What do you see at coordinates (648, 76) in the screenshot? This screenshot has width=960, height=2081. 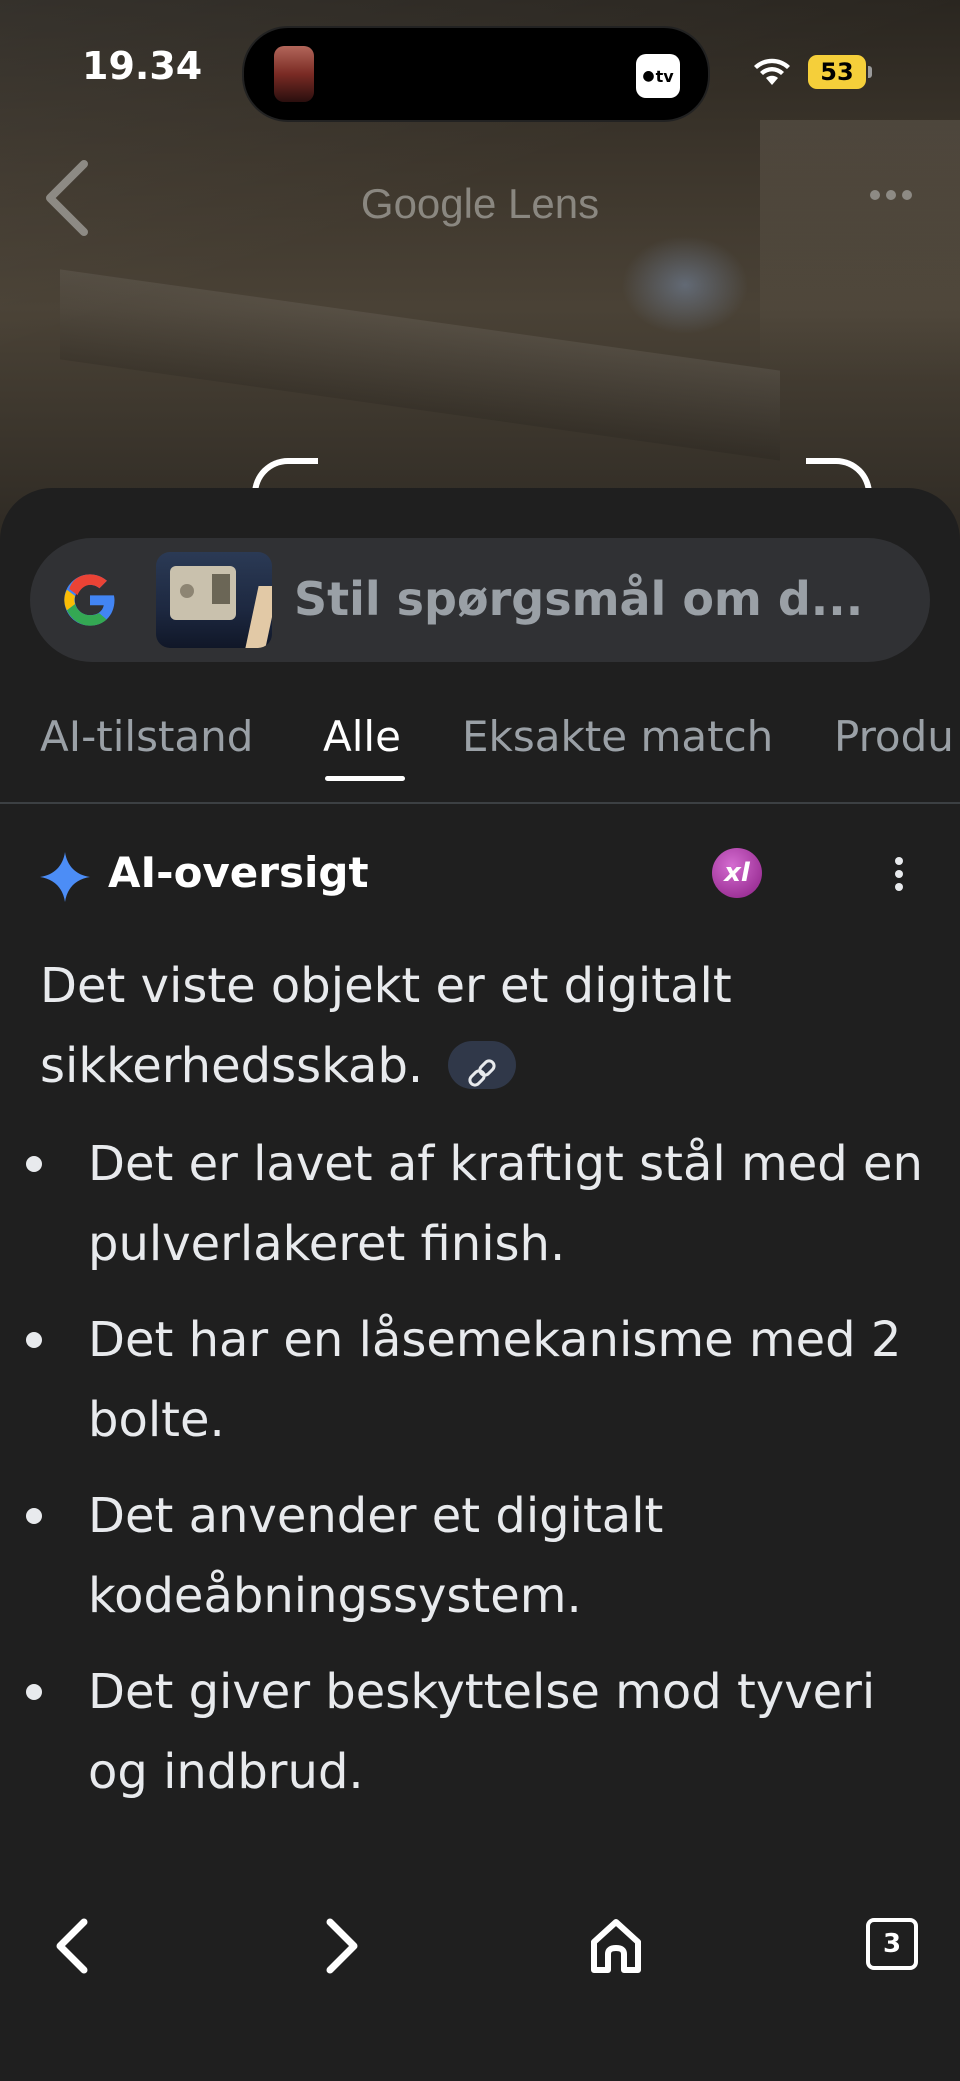 I see `apple-logo-icon: ●` at bounding box center [648, 76].